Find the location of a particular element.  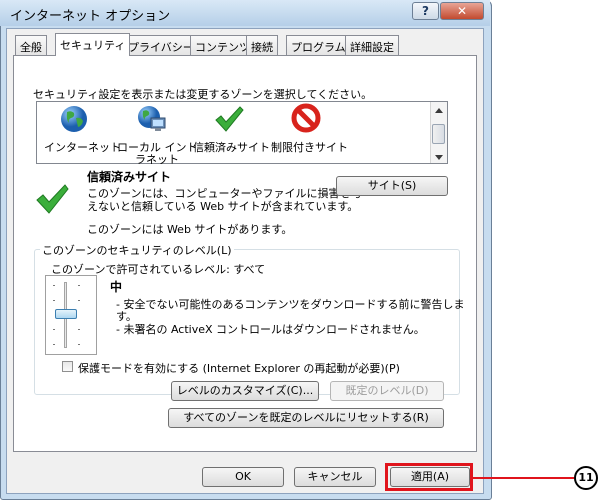

window-title: インターネット オプション is located at coordinates (90, 16).